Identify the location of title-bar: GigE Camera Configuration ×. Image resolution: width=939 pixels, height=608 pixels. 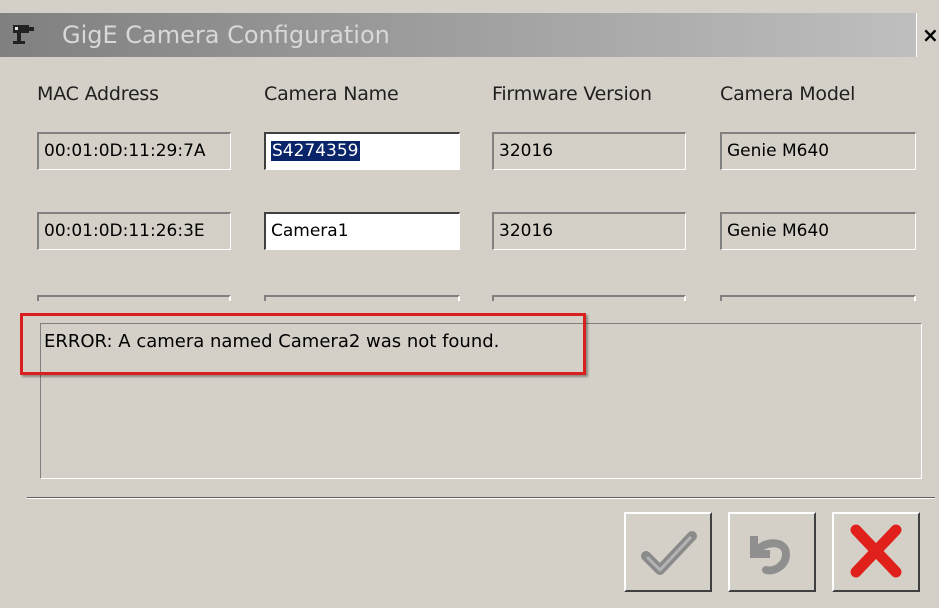
(469, 35).